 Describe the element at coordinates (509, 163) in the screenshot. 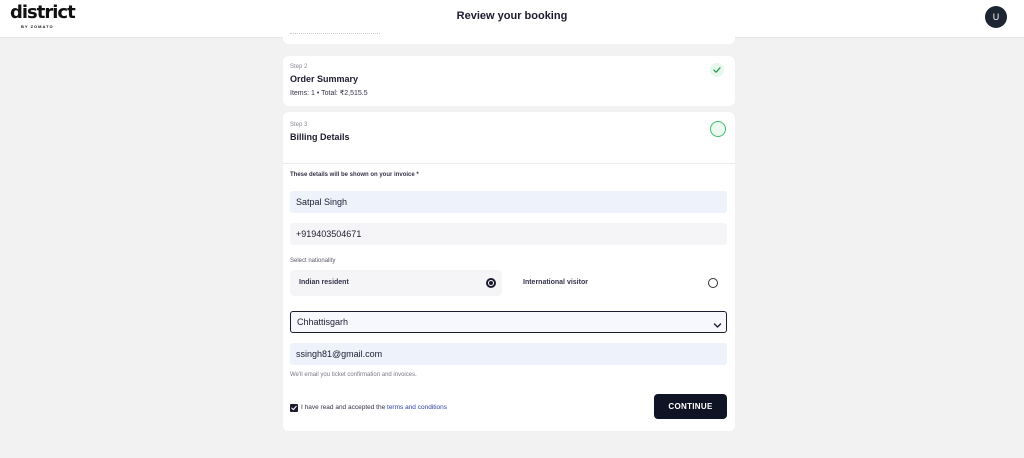

I see `section-divider` at that location.